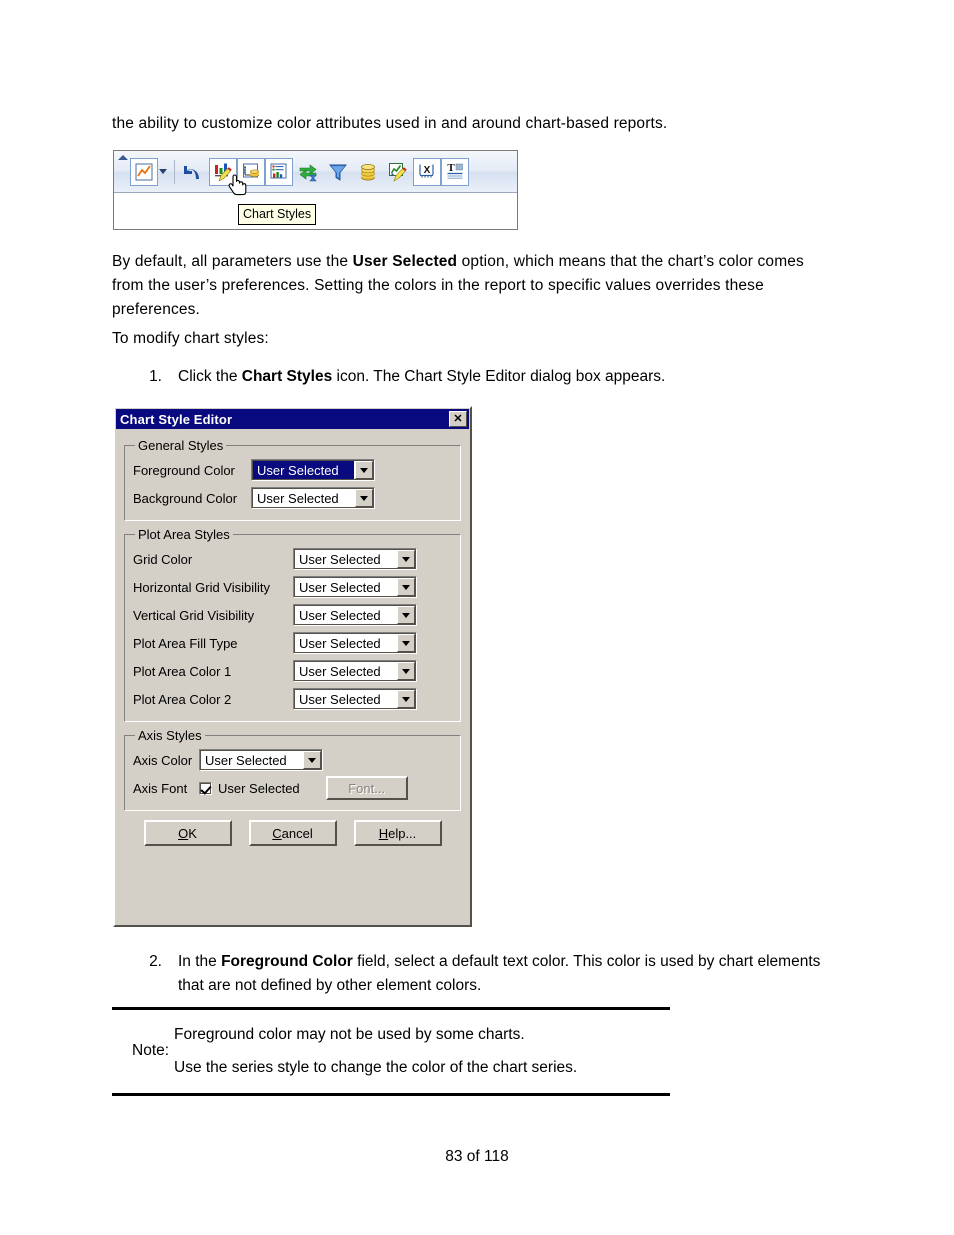 This screenshot has width=954, height=1235. I want to click on foreground-color-combo: User Selected, so click(313, 470).